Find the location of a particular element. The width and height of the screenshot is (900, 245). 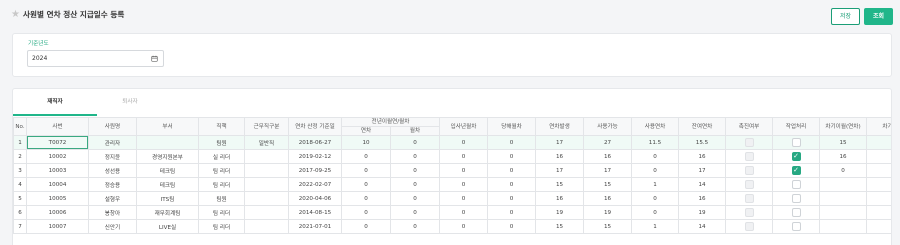

col-header-base-date: 연차 산정 기준일 is located at coordinates (315, 126).